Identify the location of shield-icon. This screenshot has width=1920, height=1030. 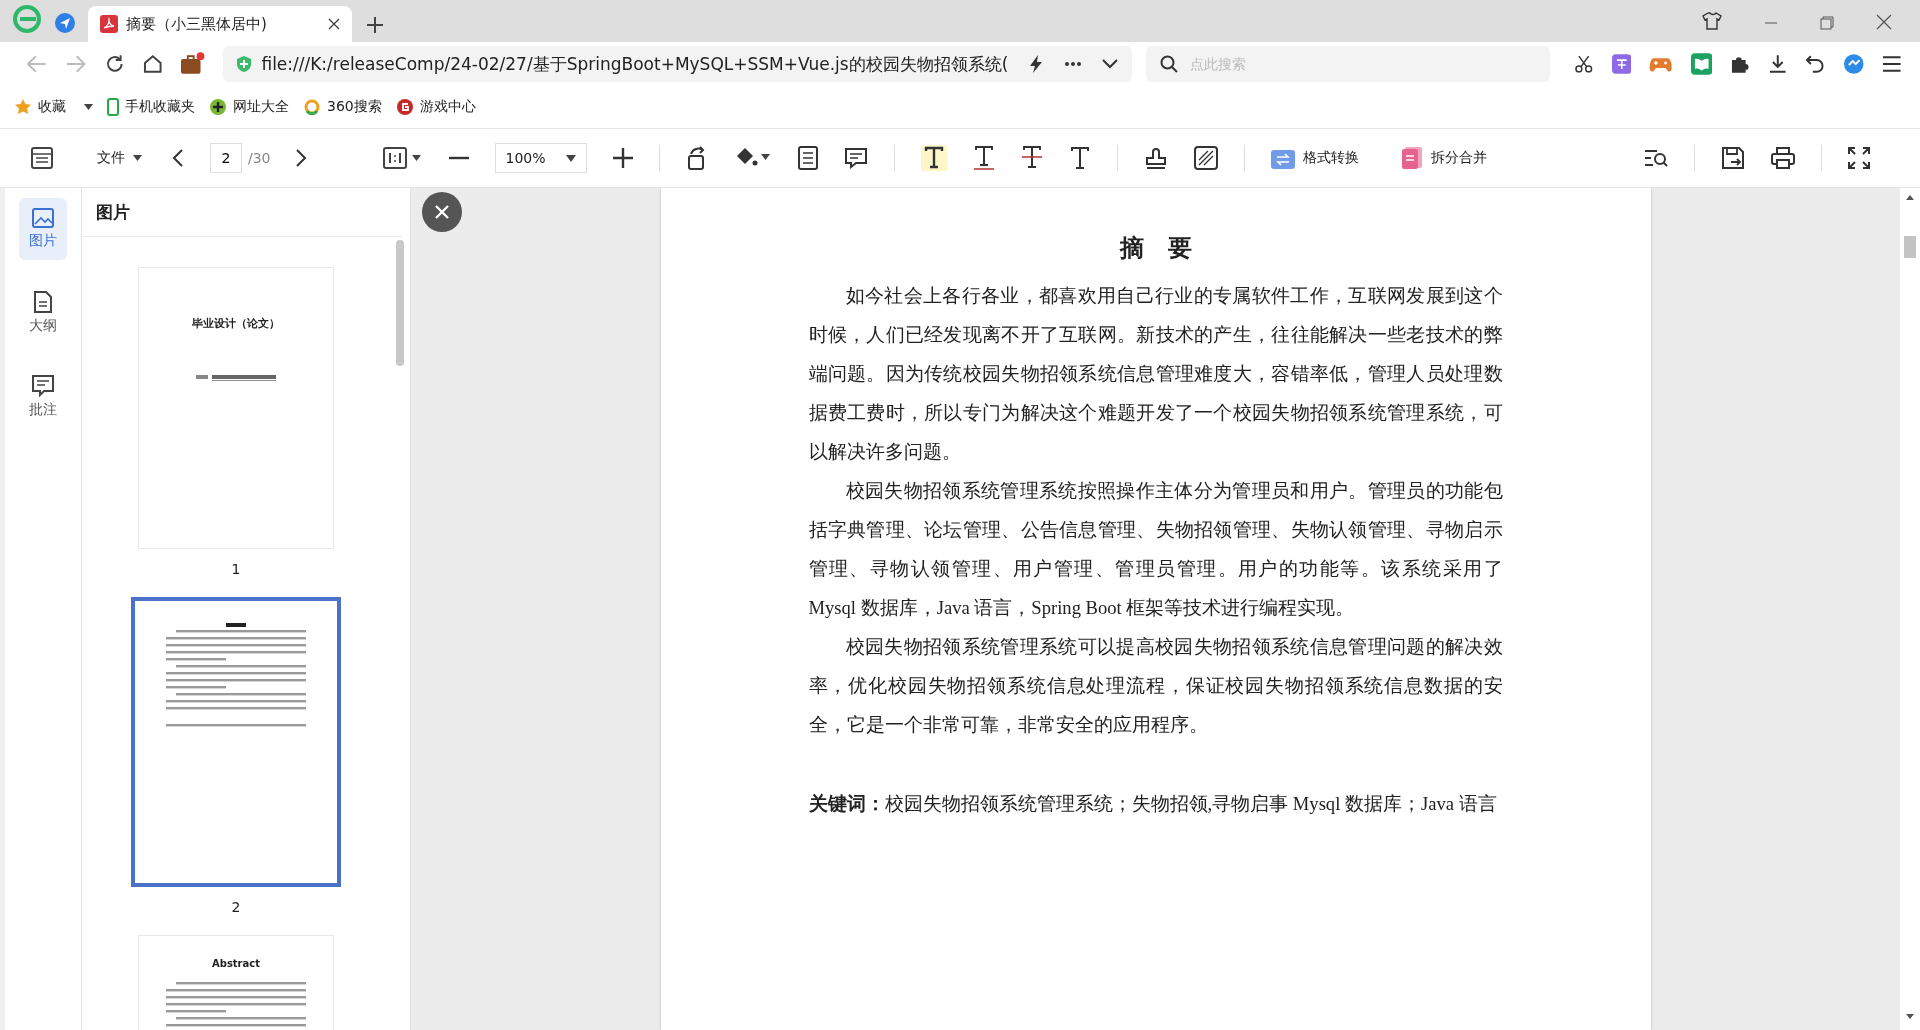
(244, 64).